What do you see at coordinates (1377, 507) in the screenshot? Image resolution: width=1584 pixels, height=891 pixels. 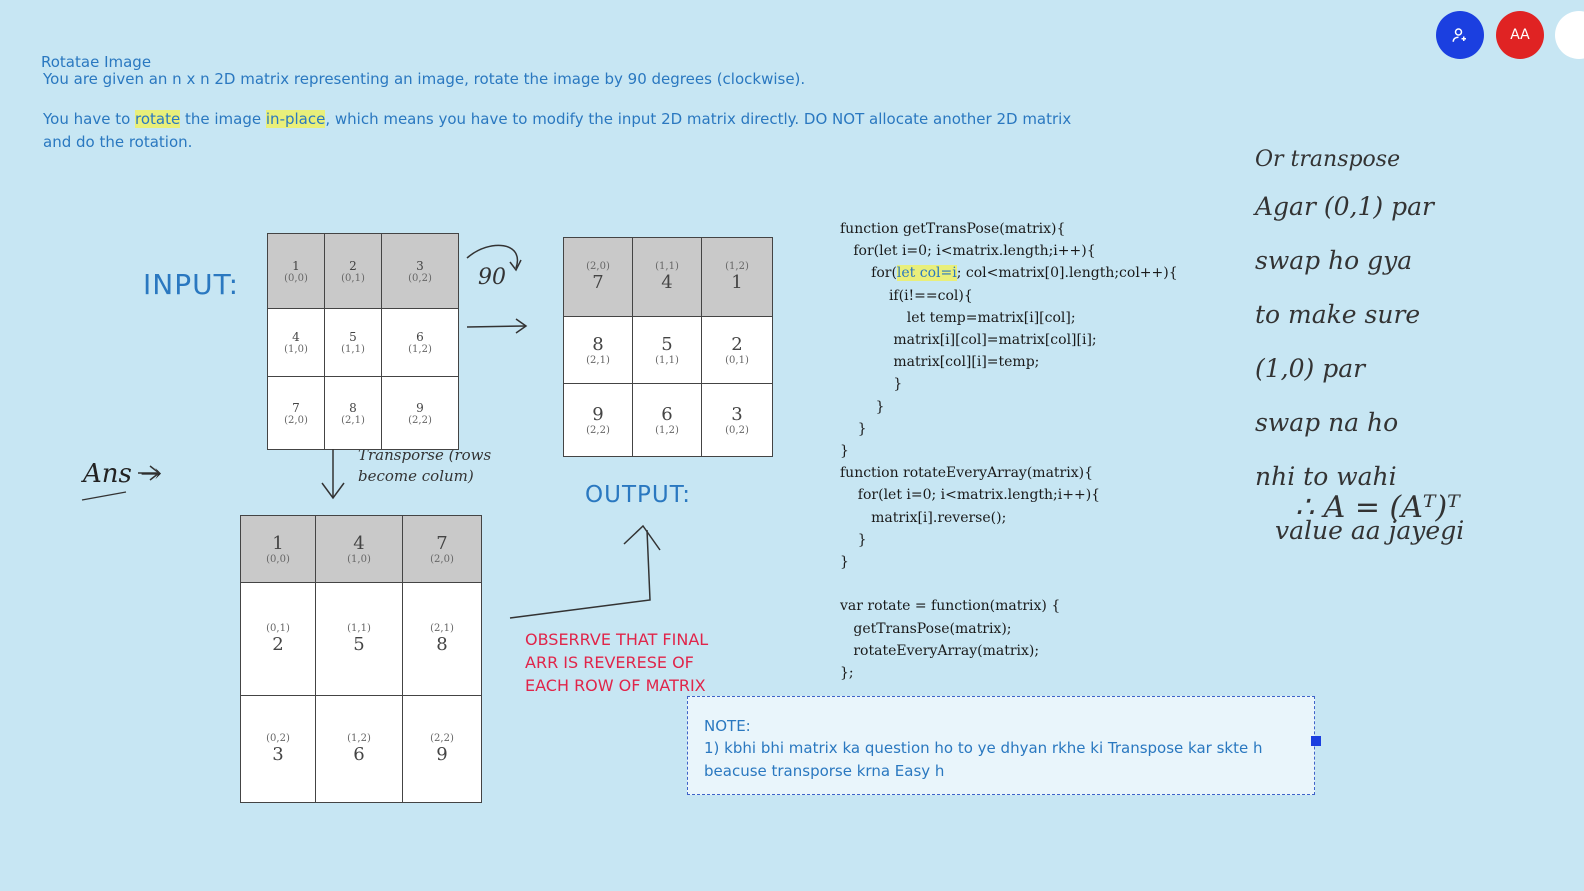 I see `transpose-formula: ∴ A = (Aᵀ)ᵀ` at bounding box center [1377, 507].